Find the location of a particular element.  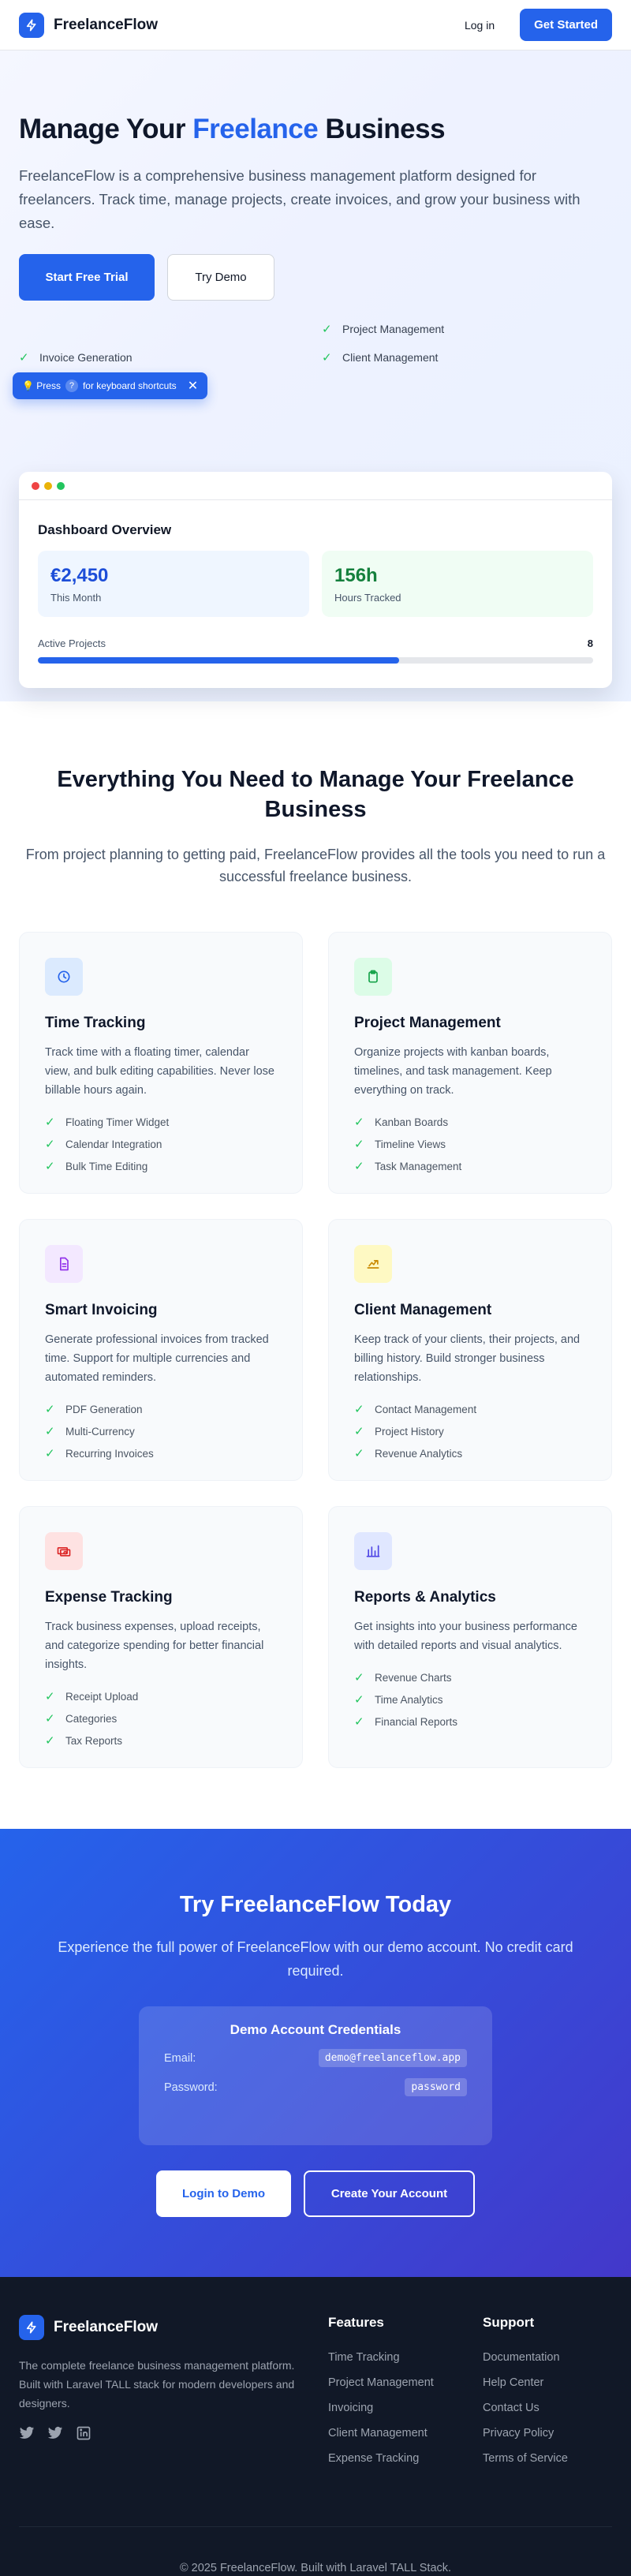

feature-item-label: Receipt Upload is located at coordinates (102, 1696).